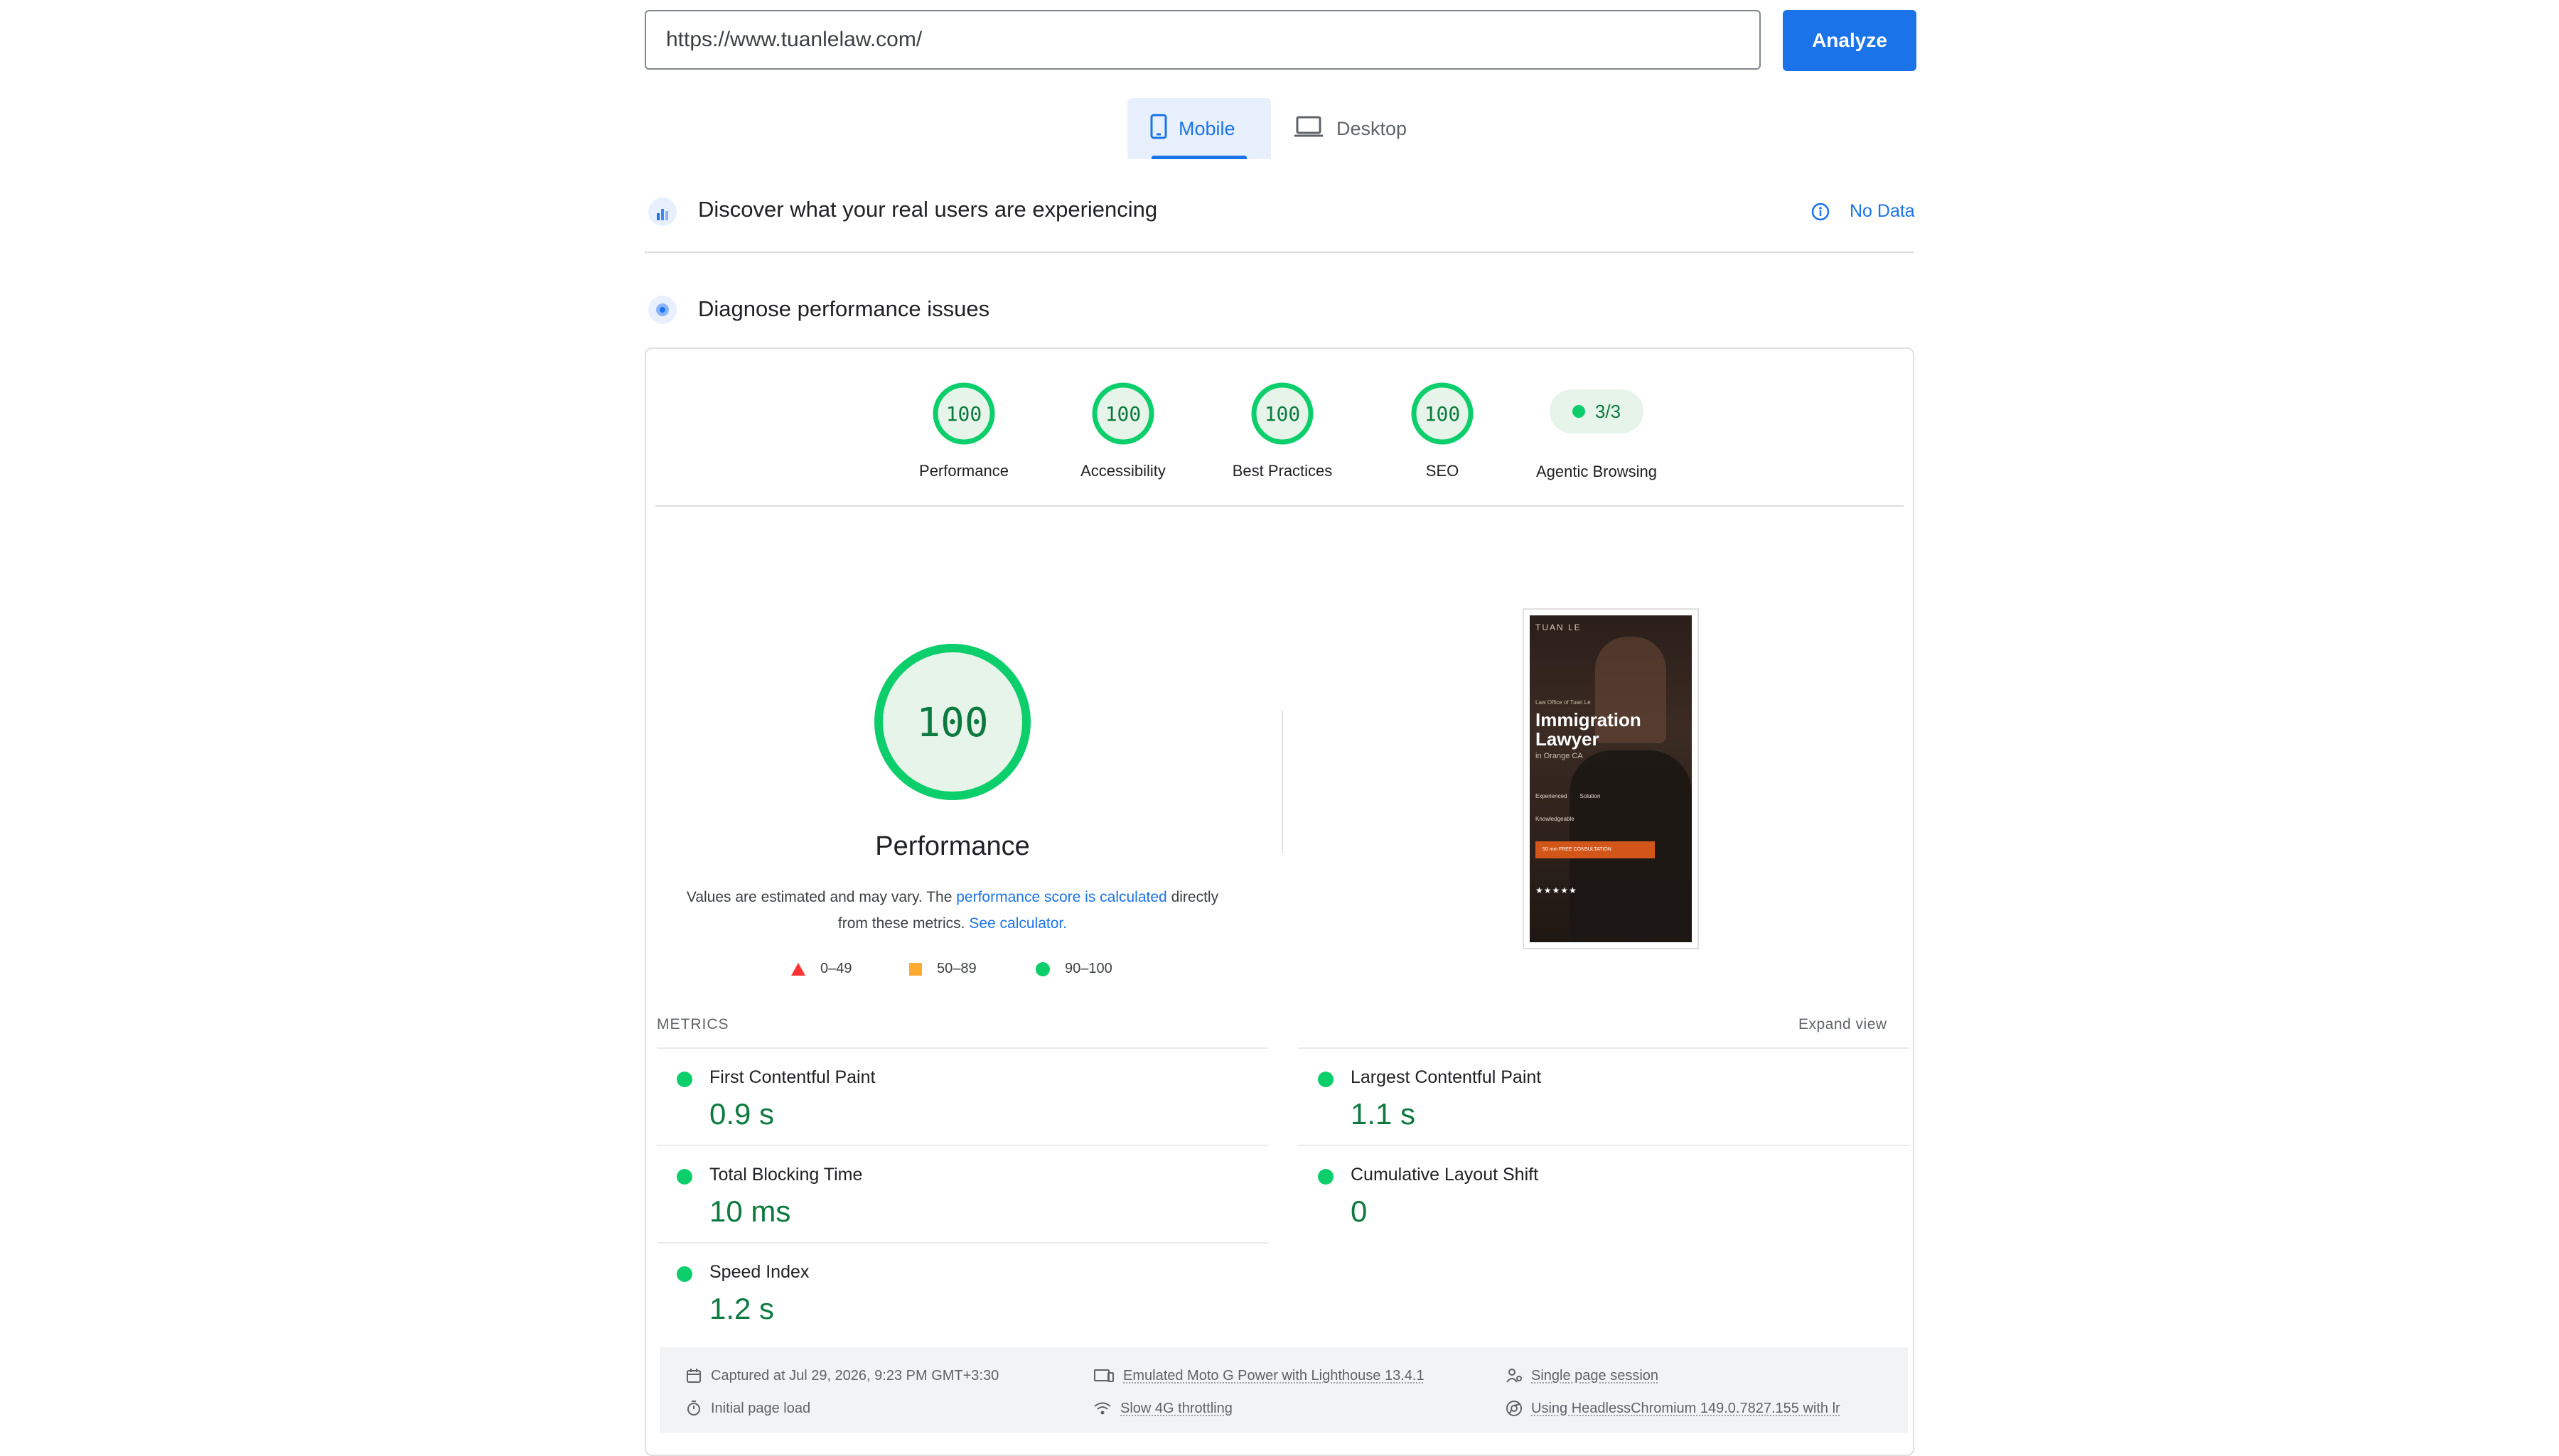  What do you see at coordinates (1207, 128) in the screenshot?
I see `tab-mobile-label: Mobile` at bounding box center [1207, 128].